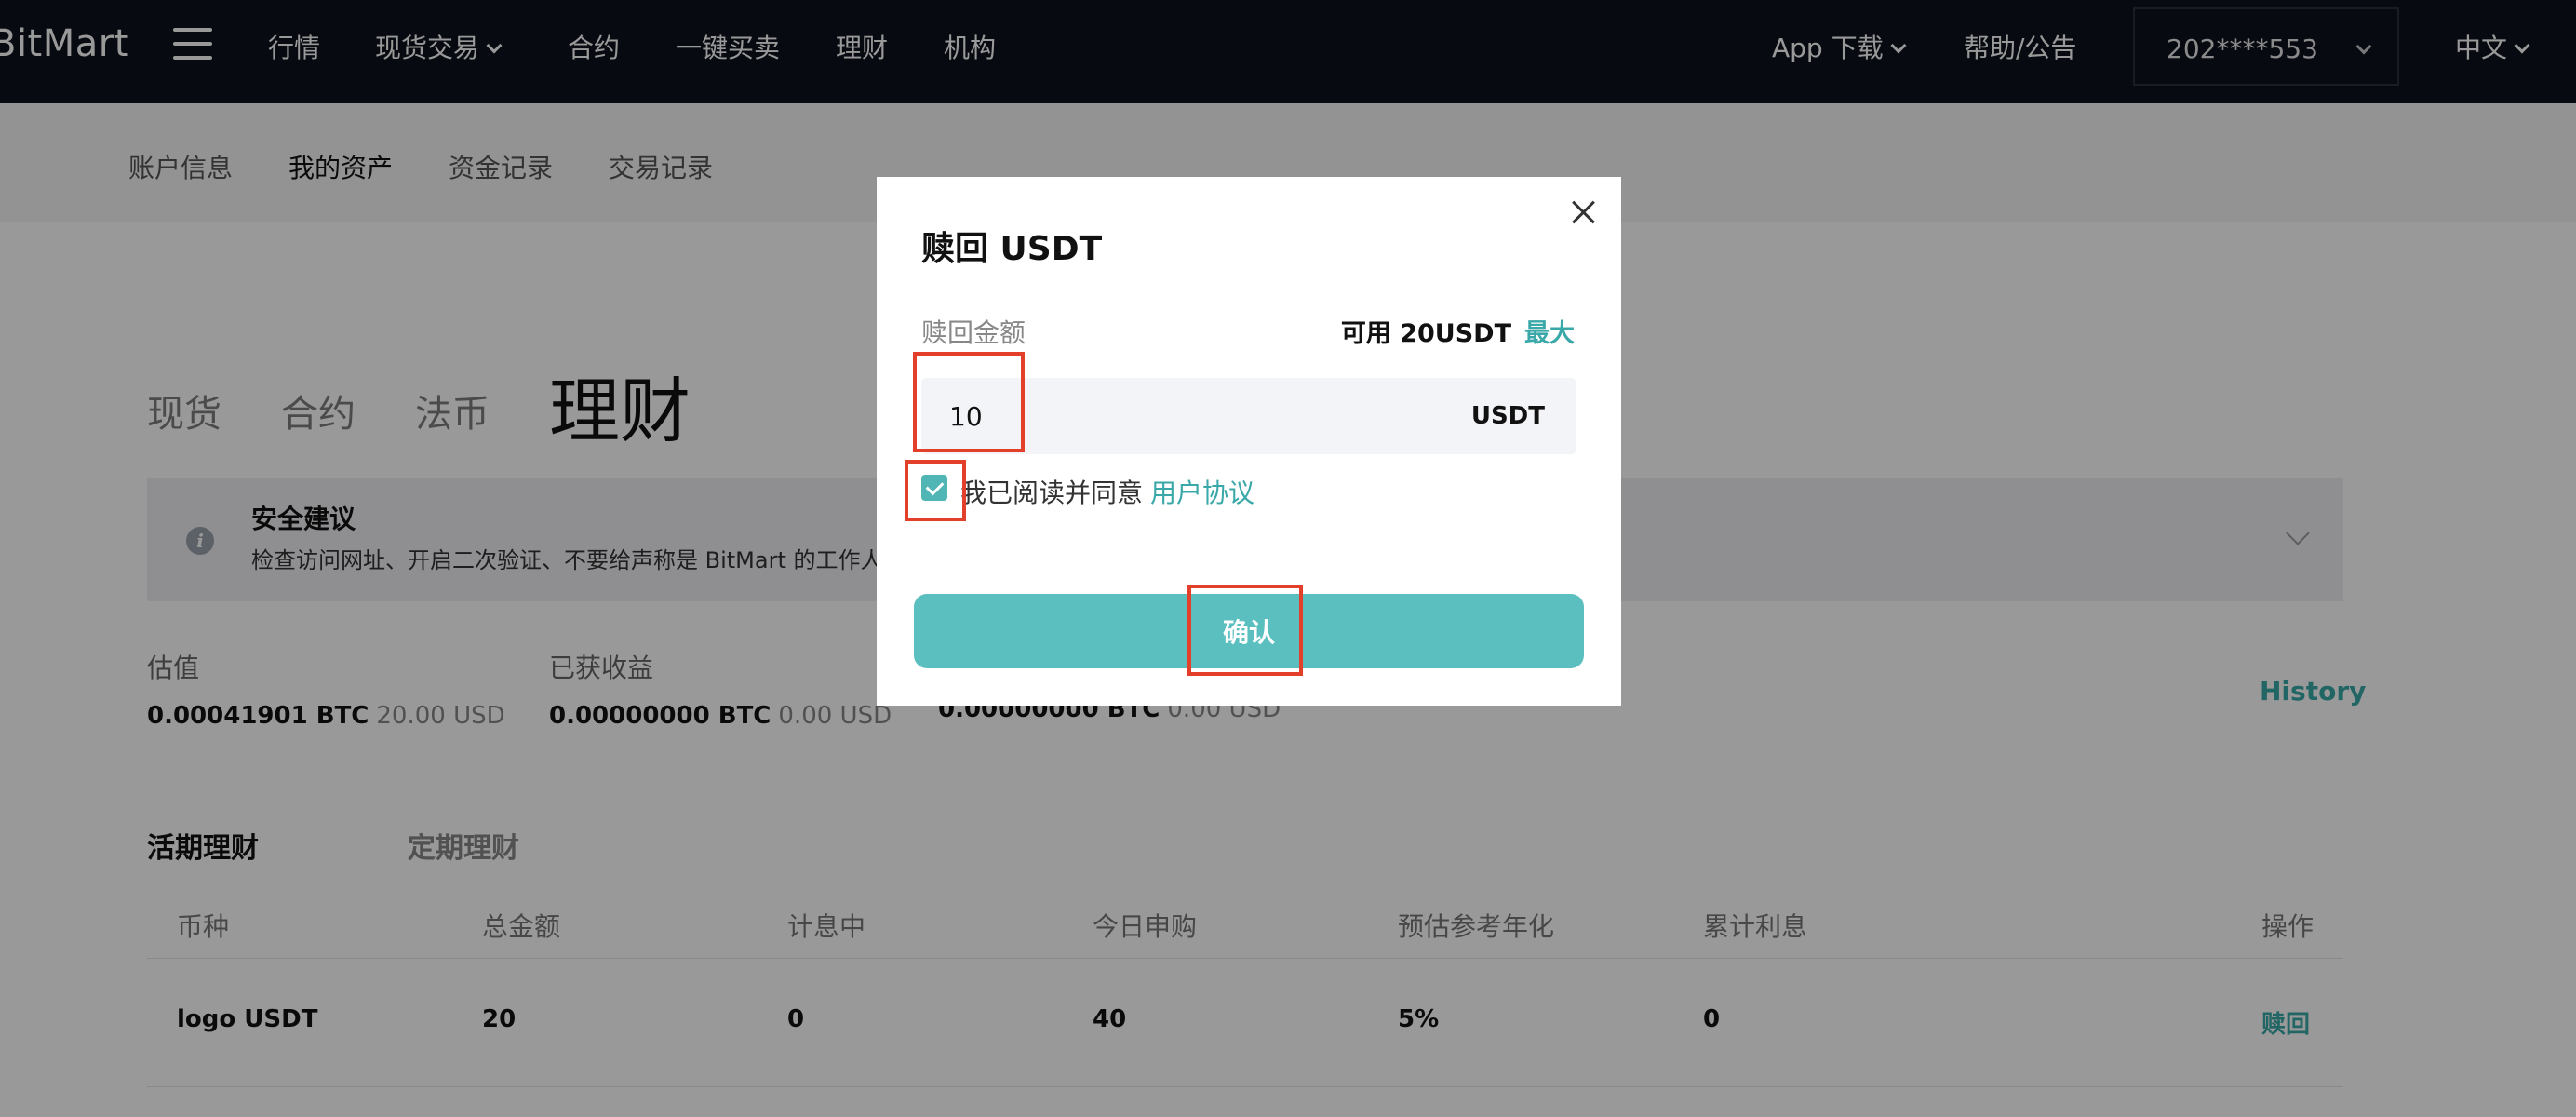  What do you see at coordinates (1202, 493) in the screenshot?
I see `user-agreement-link: 用户协议` at bounding box center [1202, 493].